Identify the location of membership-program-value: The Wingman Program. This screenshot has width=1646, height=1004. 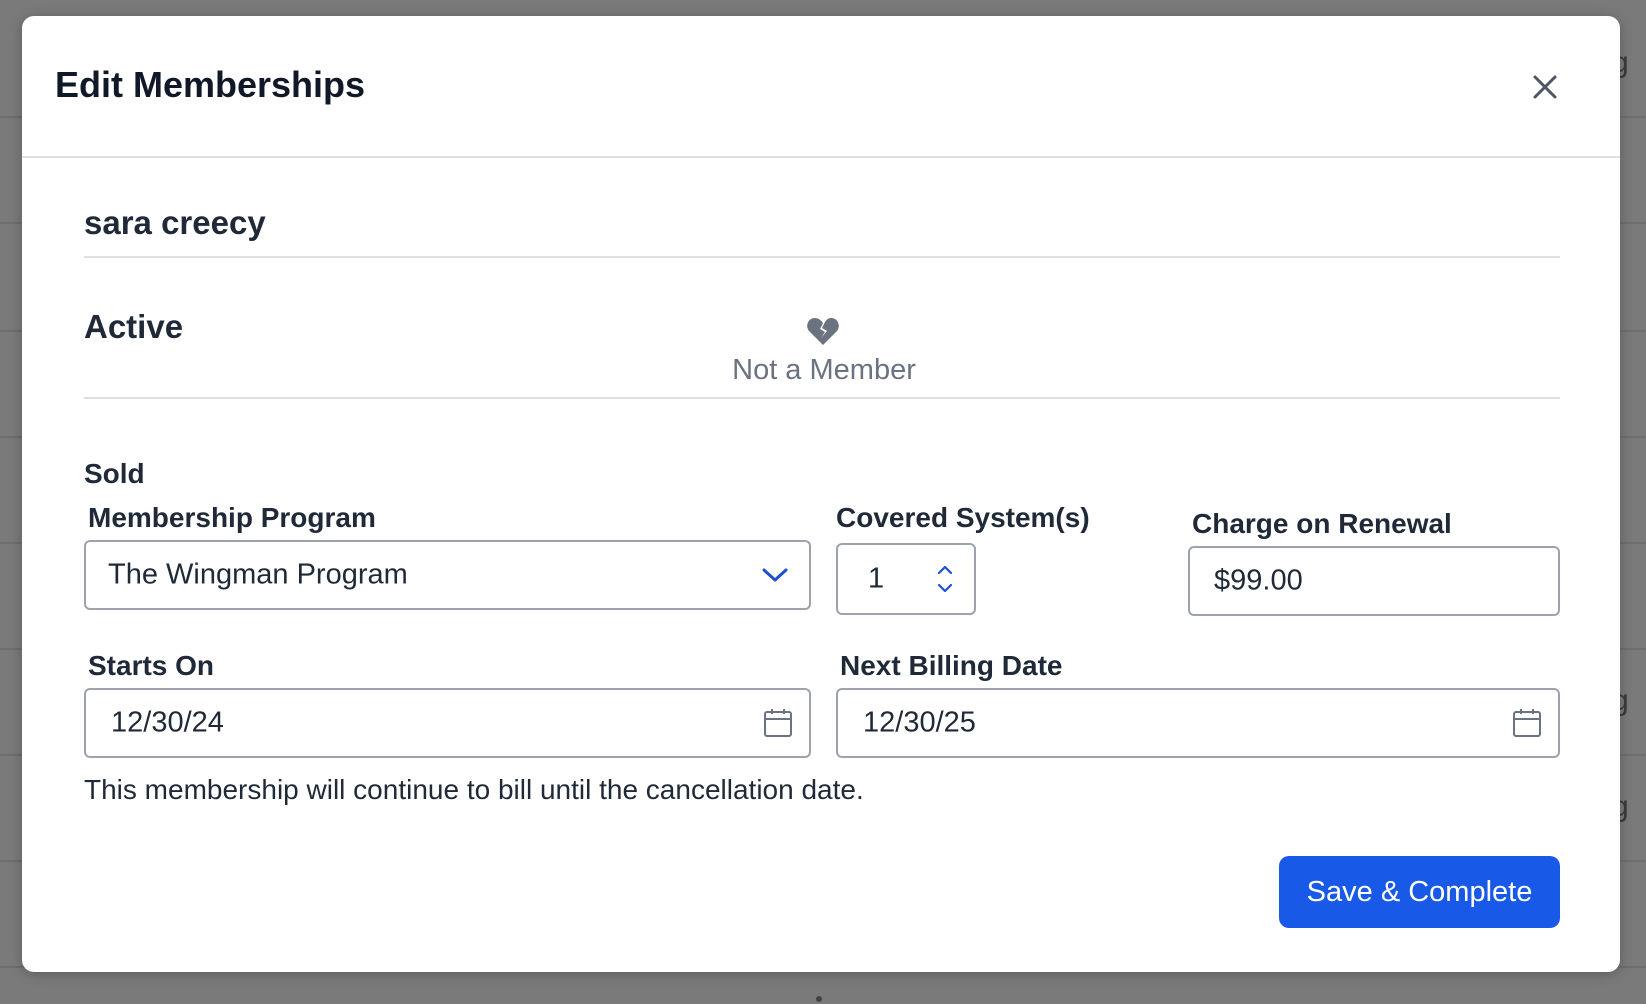
(258, 574).